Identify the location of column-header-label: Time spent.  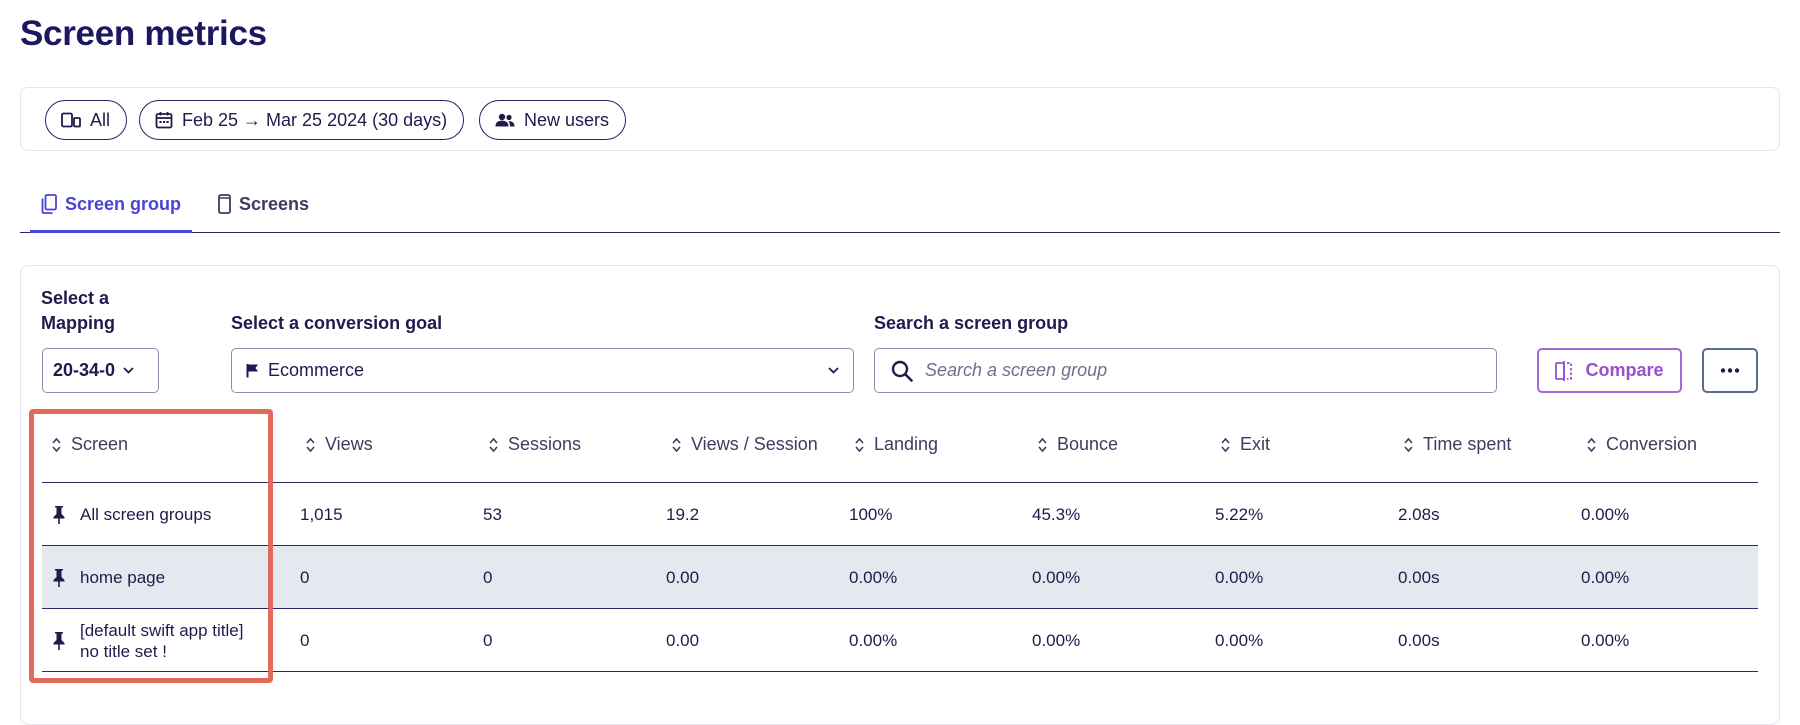
(1467, 444).